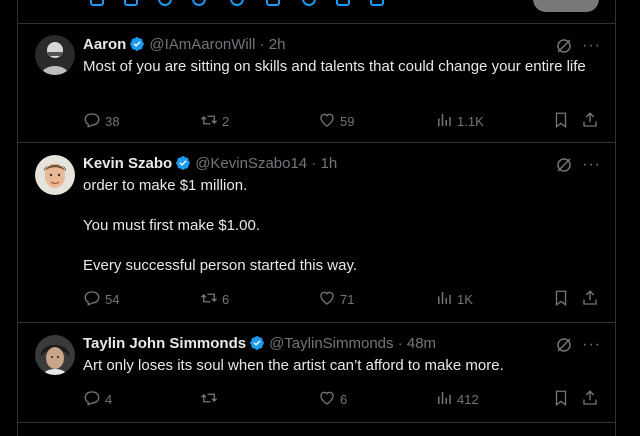  I want to click on composer-toolbar, so click(316, 12).